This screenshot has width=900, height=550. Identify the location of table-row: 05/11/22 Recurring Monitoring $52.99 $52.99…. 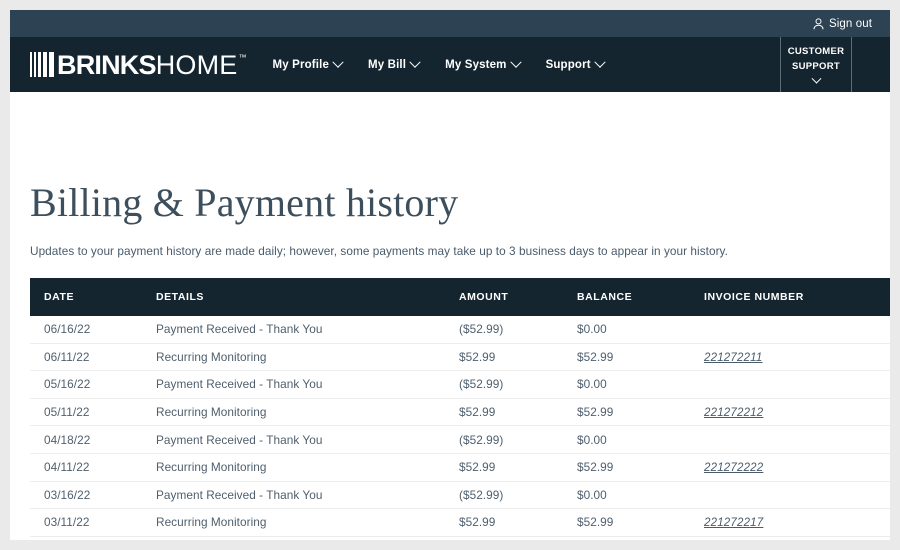
(460, 412).